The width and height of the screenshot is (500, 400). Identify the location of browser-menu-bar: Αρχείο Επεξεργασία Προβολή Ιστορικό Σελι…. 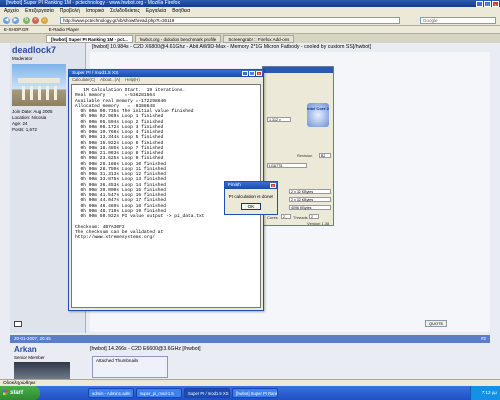
(250, 11).